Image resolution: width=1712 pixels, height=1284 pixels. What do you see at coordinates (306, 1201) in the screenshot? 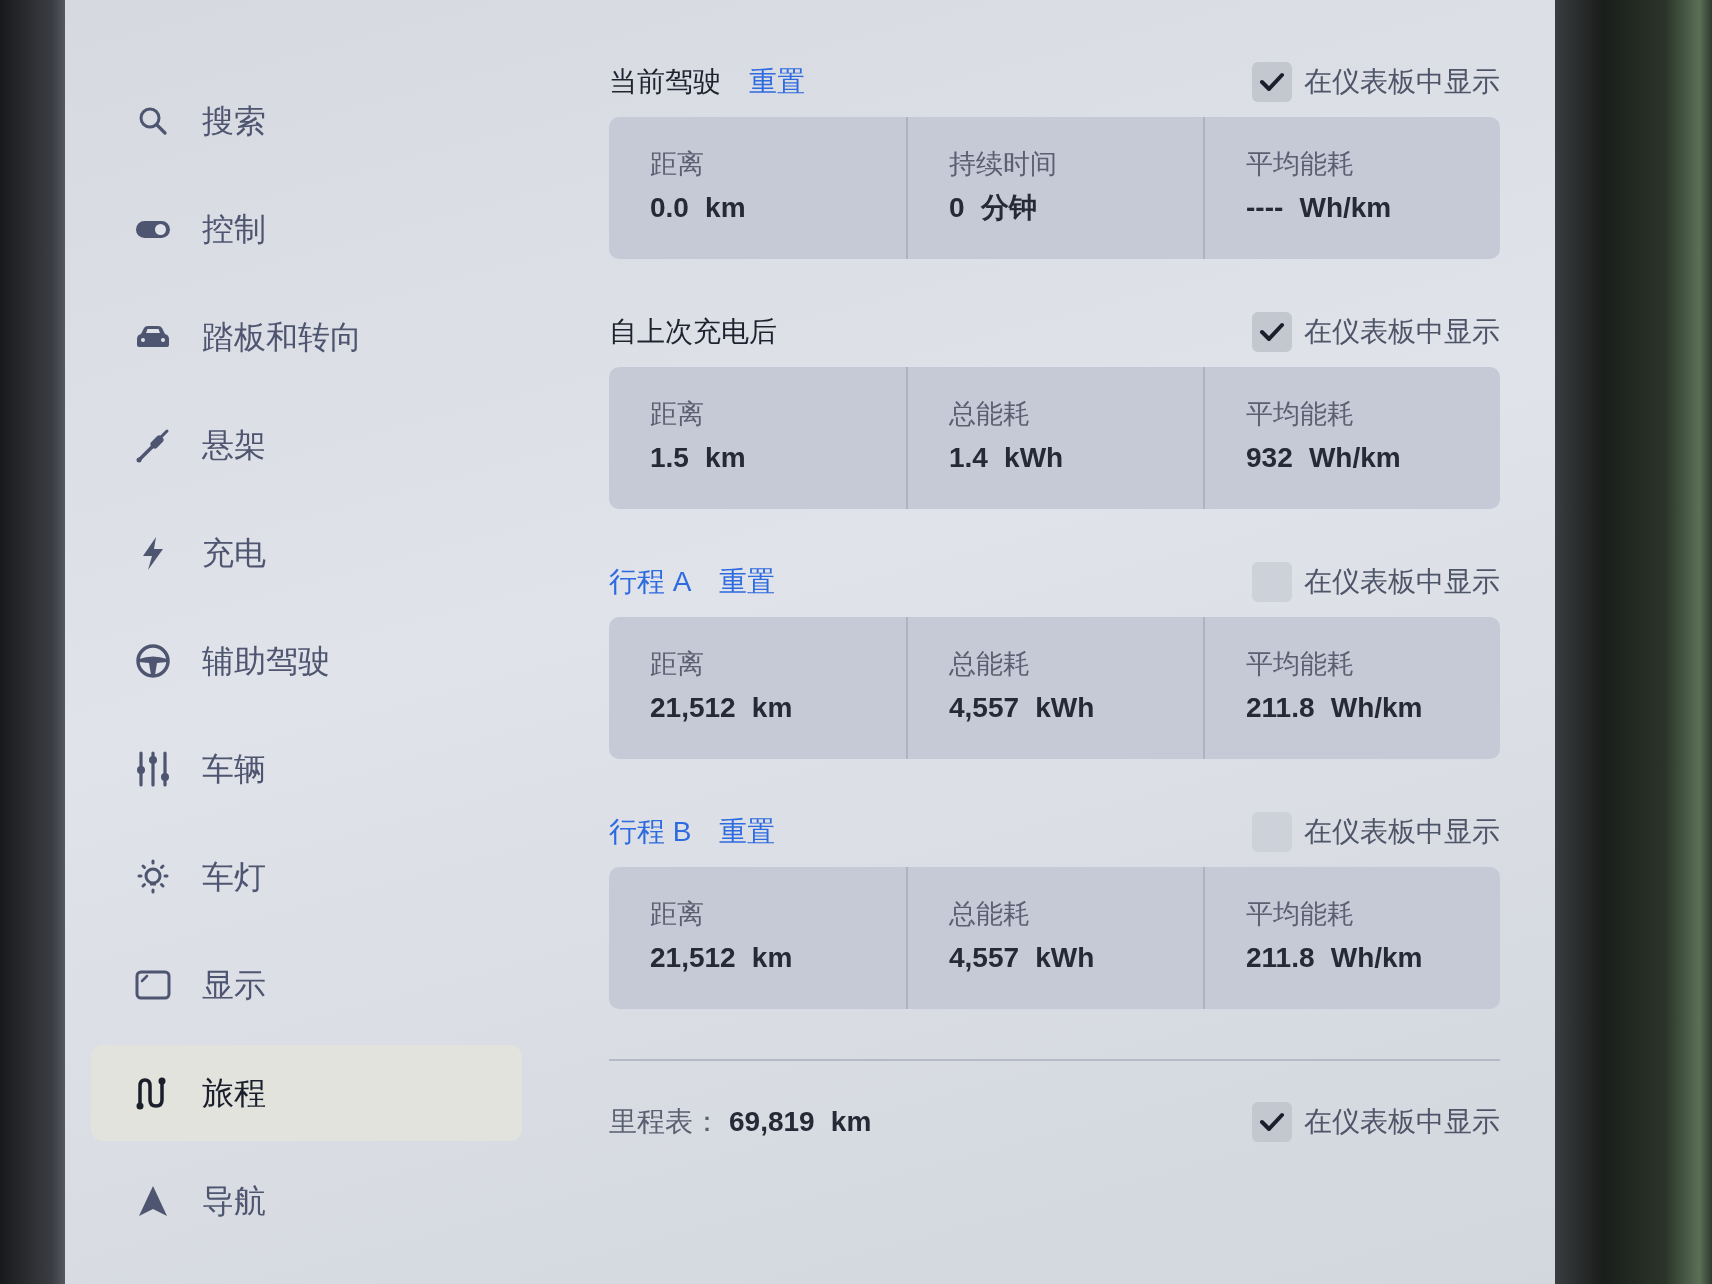
I see `sidebar-item: 导航` at bounding box center [306, 1201].